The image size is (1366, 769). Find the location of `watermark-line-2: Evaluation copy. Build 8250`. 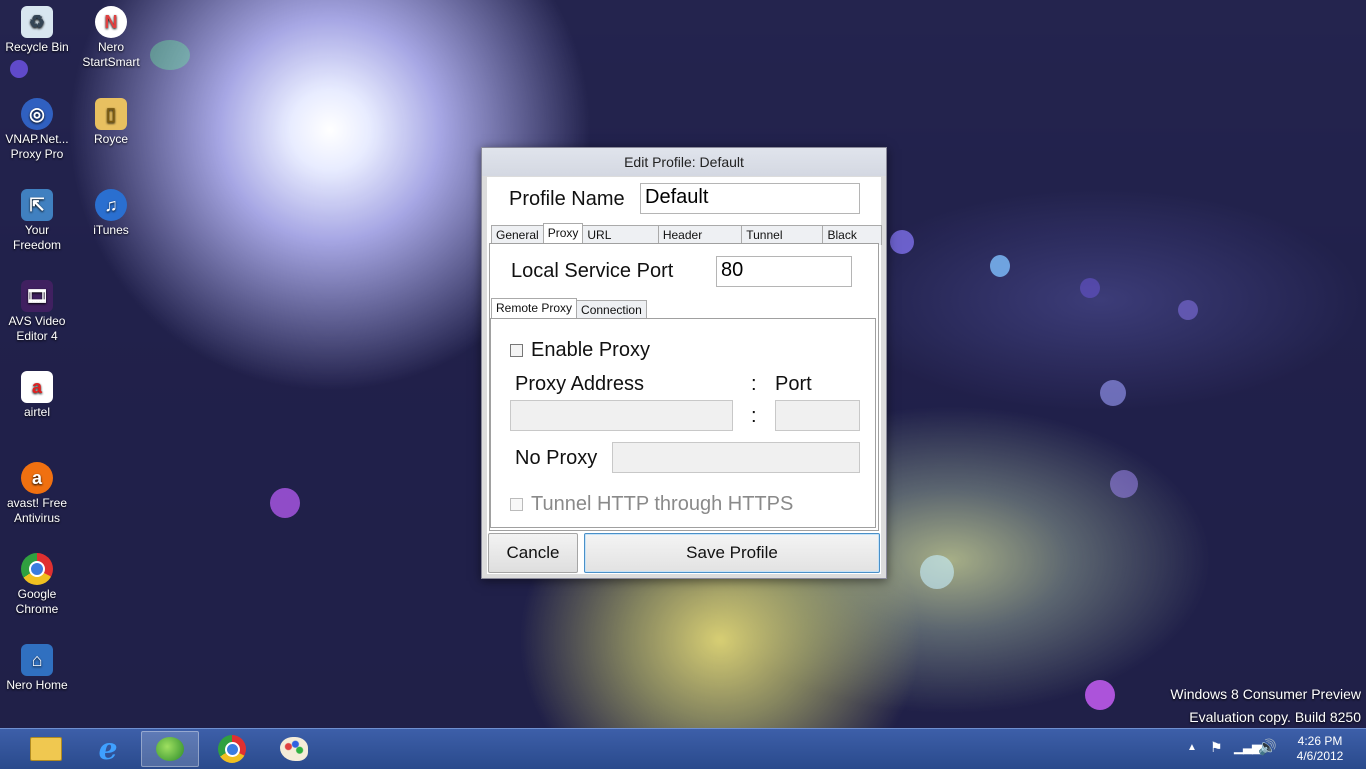

watermark-line-2: Evaluation copy. Build 8250 is located at coordinates (1275, 717).